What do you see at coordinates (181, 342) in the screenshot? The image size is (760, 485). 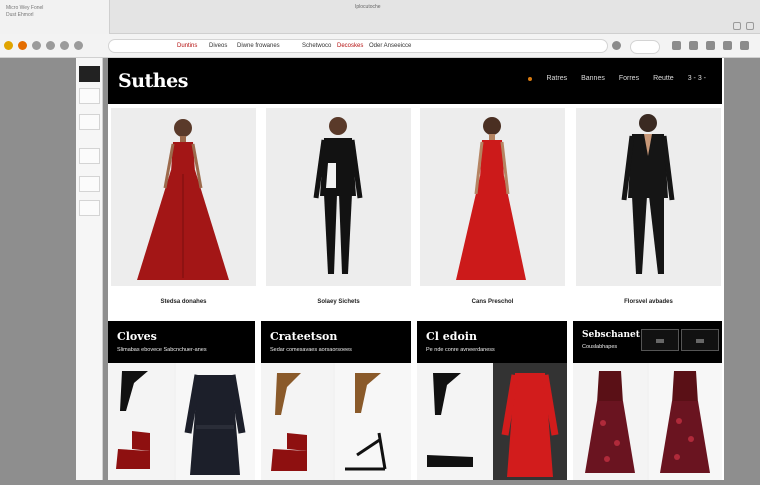 I see `category-header: Cloves Slimabas ebovece Sabcnchuer-anes` at bounding box center [181, 342].